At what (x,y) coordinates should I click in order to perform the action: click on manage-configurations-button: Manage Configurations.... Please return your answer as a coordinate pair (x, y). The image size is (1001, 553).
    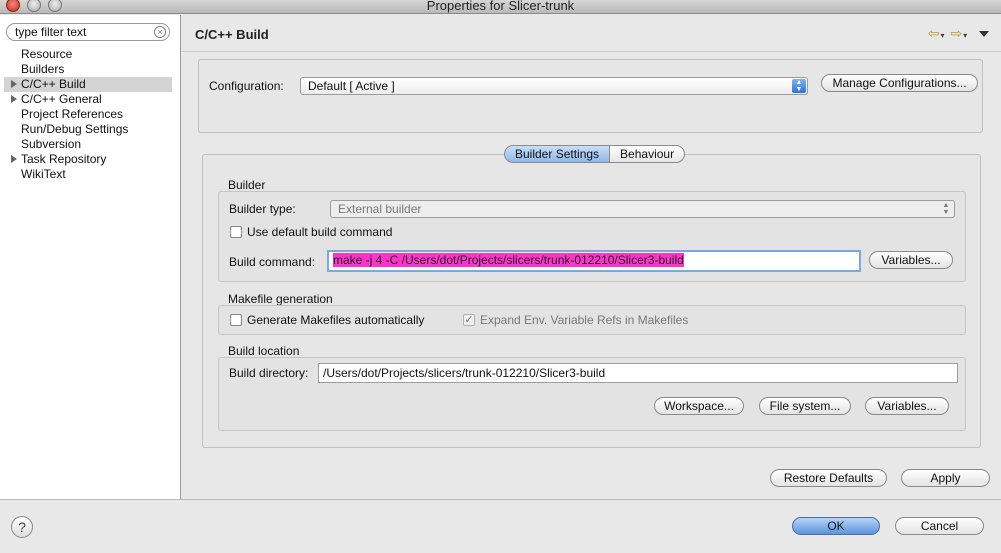
    Looking at the image, I should click on (899, 83).